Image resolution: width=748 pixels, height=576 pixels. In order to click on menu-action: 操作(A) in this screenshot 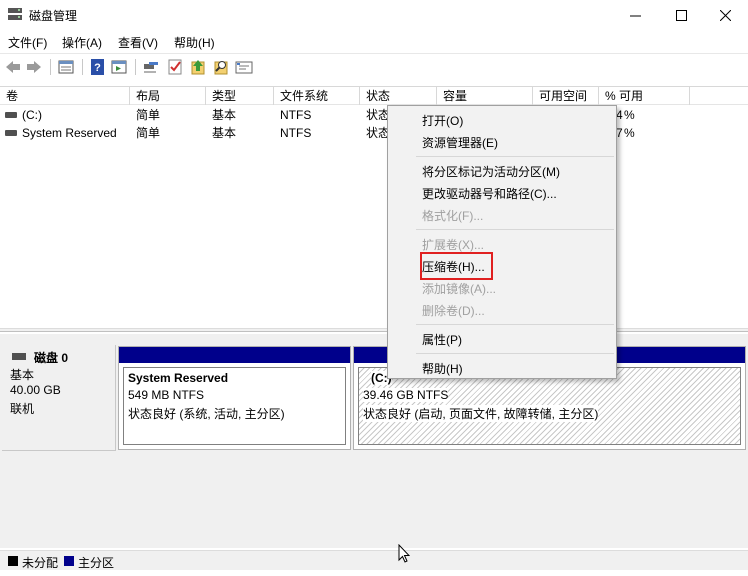, I will do `click(82, 42)`.